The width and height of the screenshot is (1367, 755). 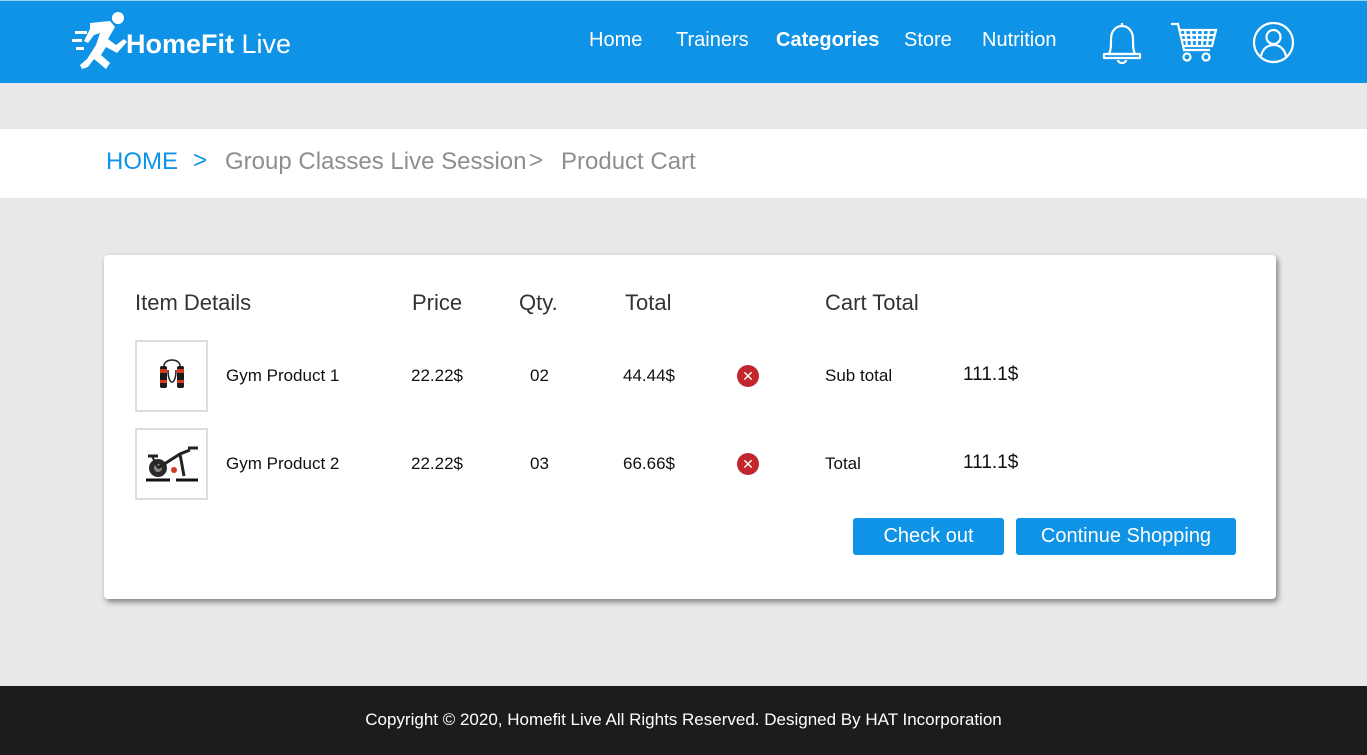 What do you see at coordinates (991, 462) in the screenshot?
I see `total-value: 111.1$` at bounding box center [991, 462].